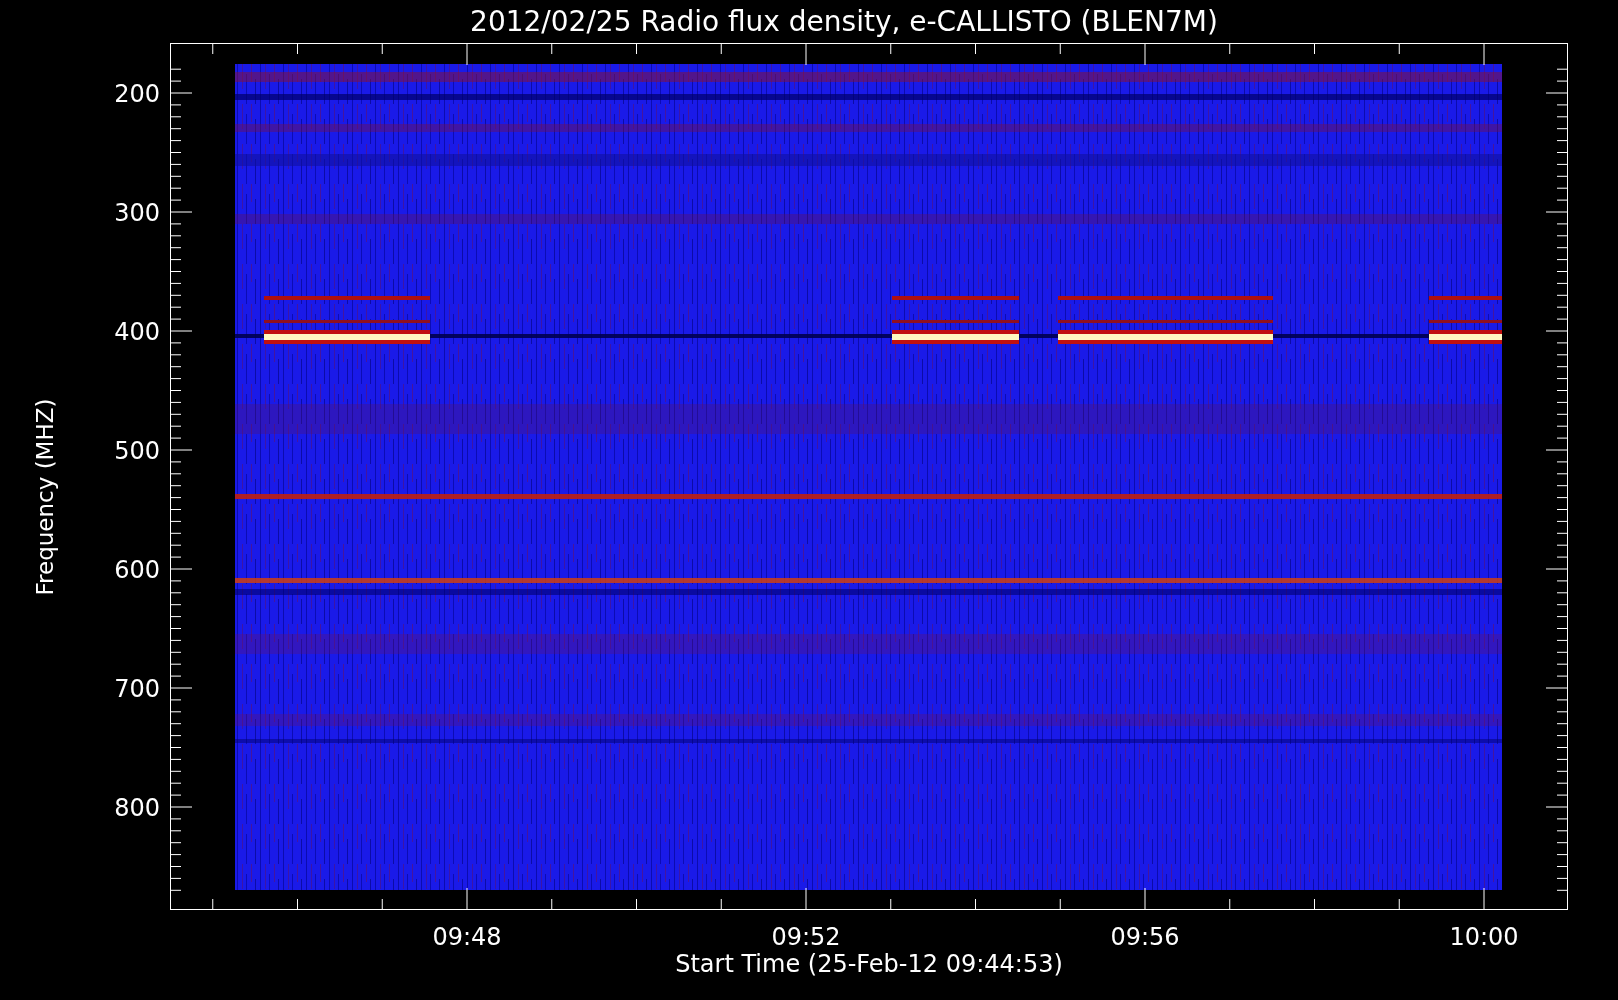 The image size is (1618, 1000). Describe the element at coordinates (137, 451) in the screenshot. I see `tick-label: 500` at that location.